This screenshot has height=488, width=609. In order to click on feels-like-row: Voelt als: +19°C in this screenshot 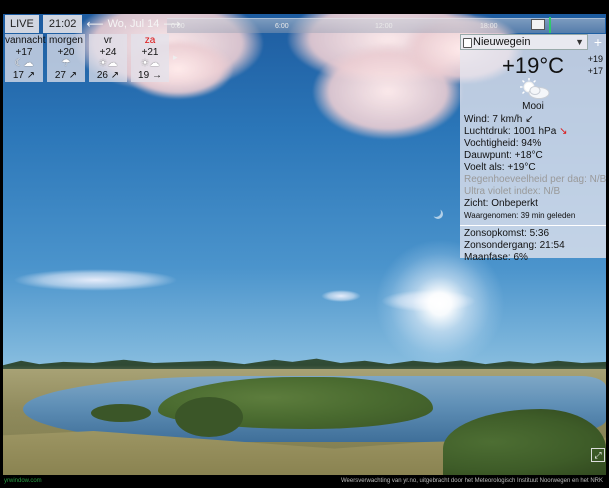, I will do `click(500, 167)`.